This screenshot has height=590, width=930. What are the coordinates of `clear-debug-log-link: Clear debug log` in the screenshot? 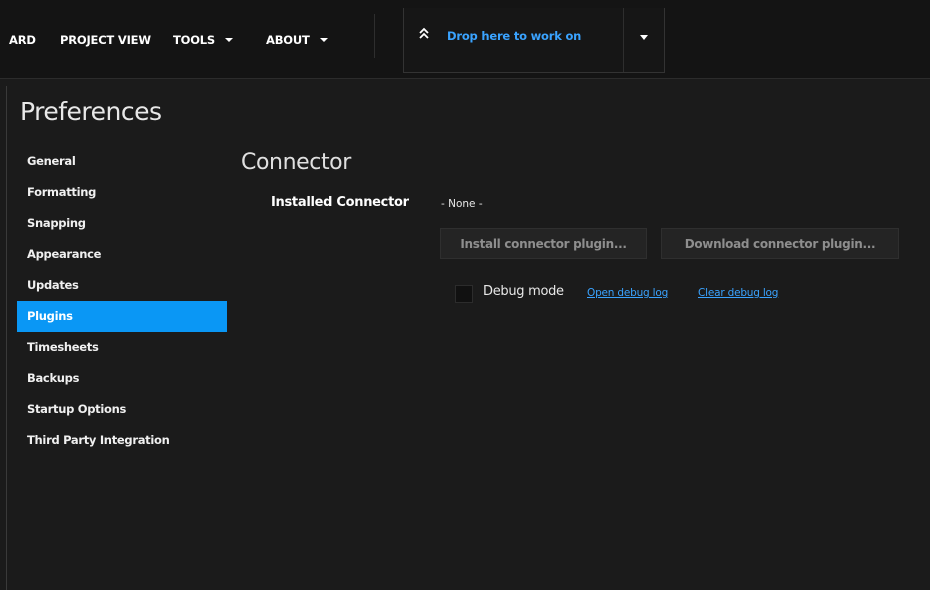 It's located at (738, 293).